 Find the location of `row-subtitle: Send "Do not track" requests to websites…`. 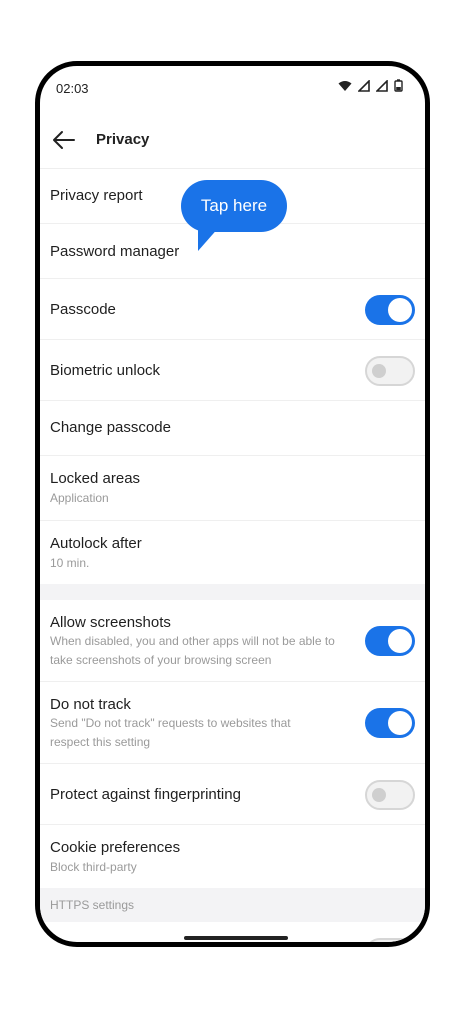

row-subtitle: Send "Do not track" requests to websites… is located at coordinates (170, 732).